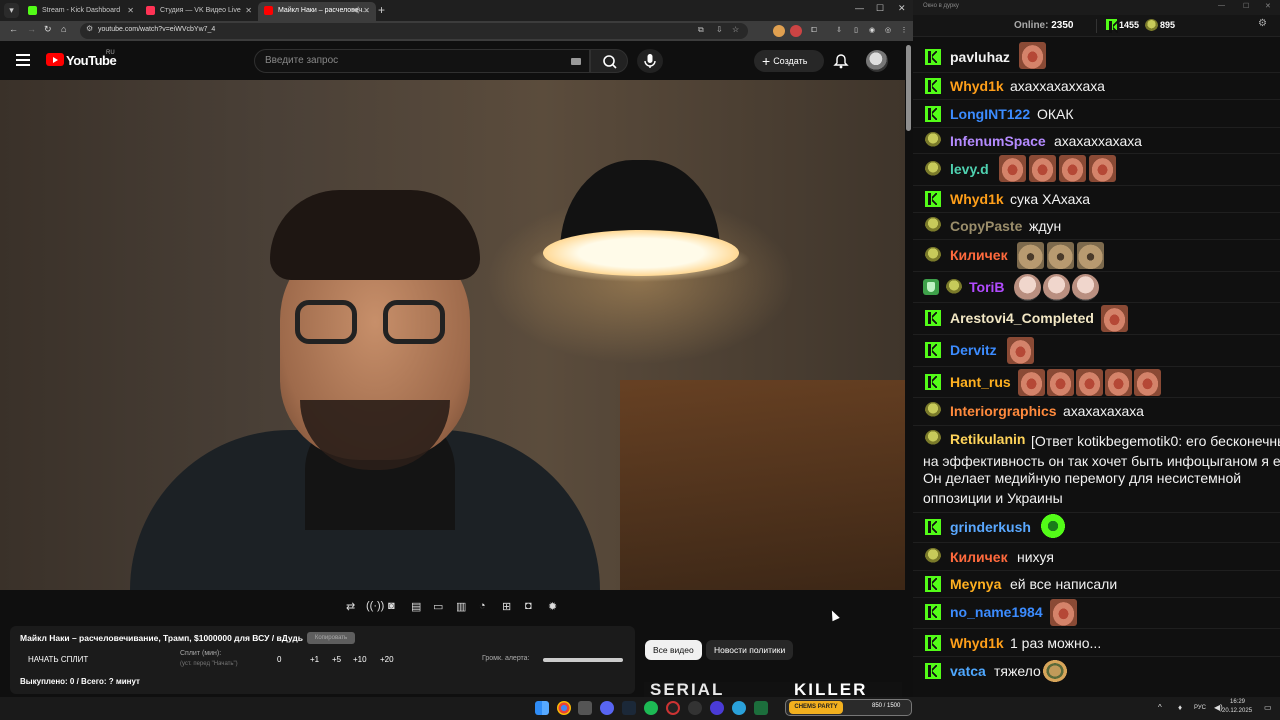 Image resolution: width=1280 pixels, height=720 pixels. I want to click on notification-icon: ▭, so click(1268, 707).